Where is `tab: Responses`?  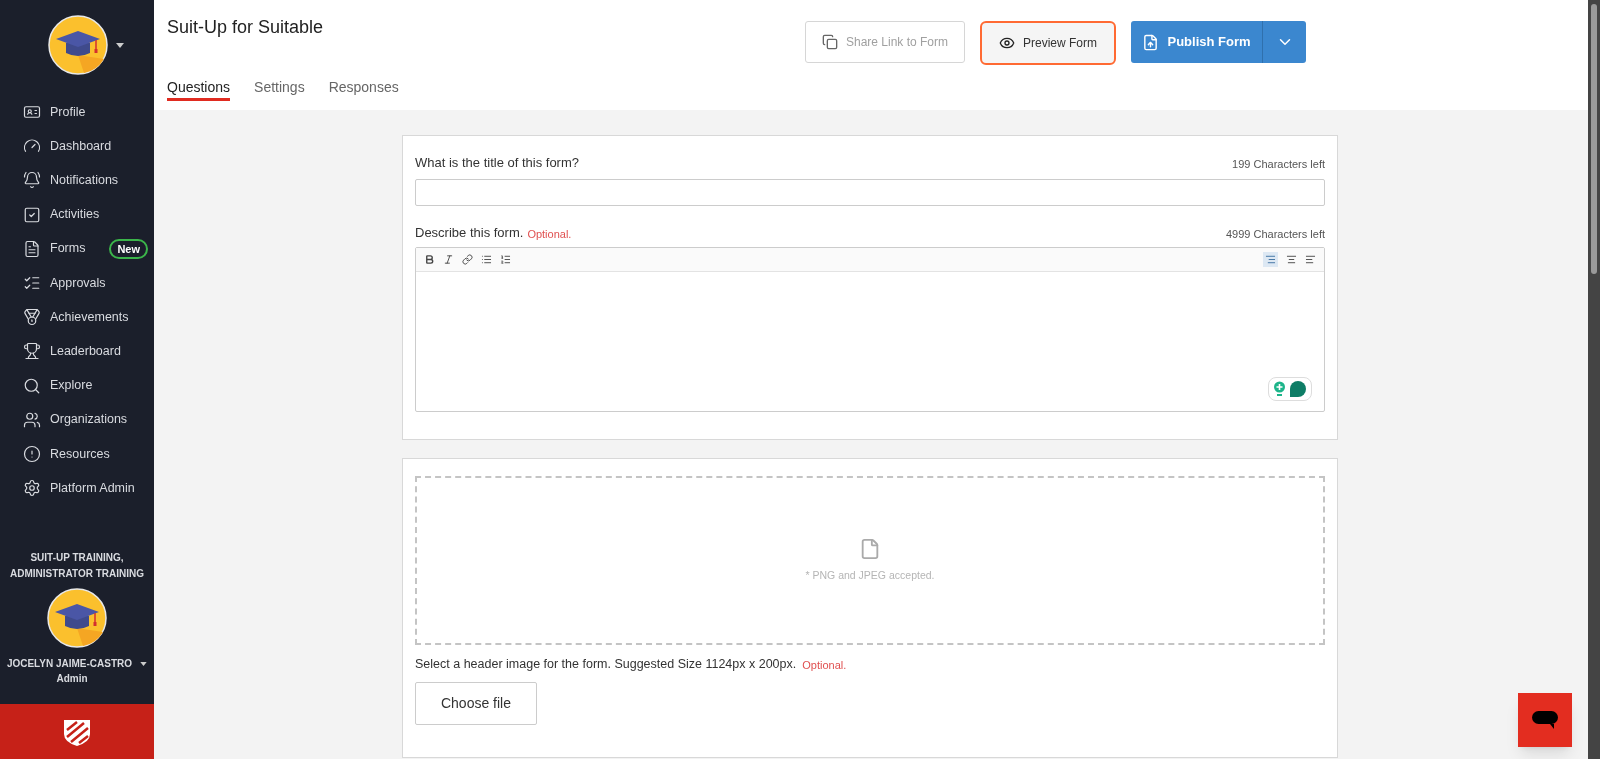 tab: Responses is located at coordinates (363, 89).